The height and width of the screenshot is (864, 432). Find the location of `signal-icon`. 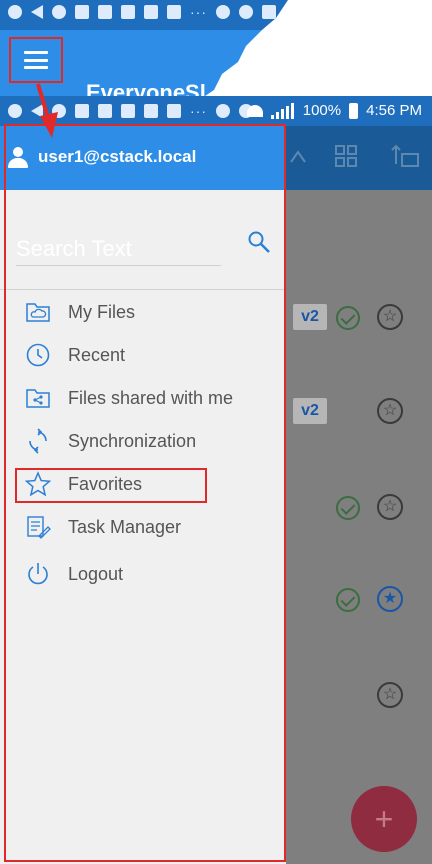

signal-icon is located at coordinates (282, 110).